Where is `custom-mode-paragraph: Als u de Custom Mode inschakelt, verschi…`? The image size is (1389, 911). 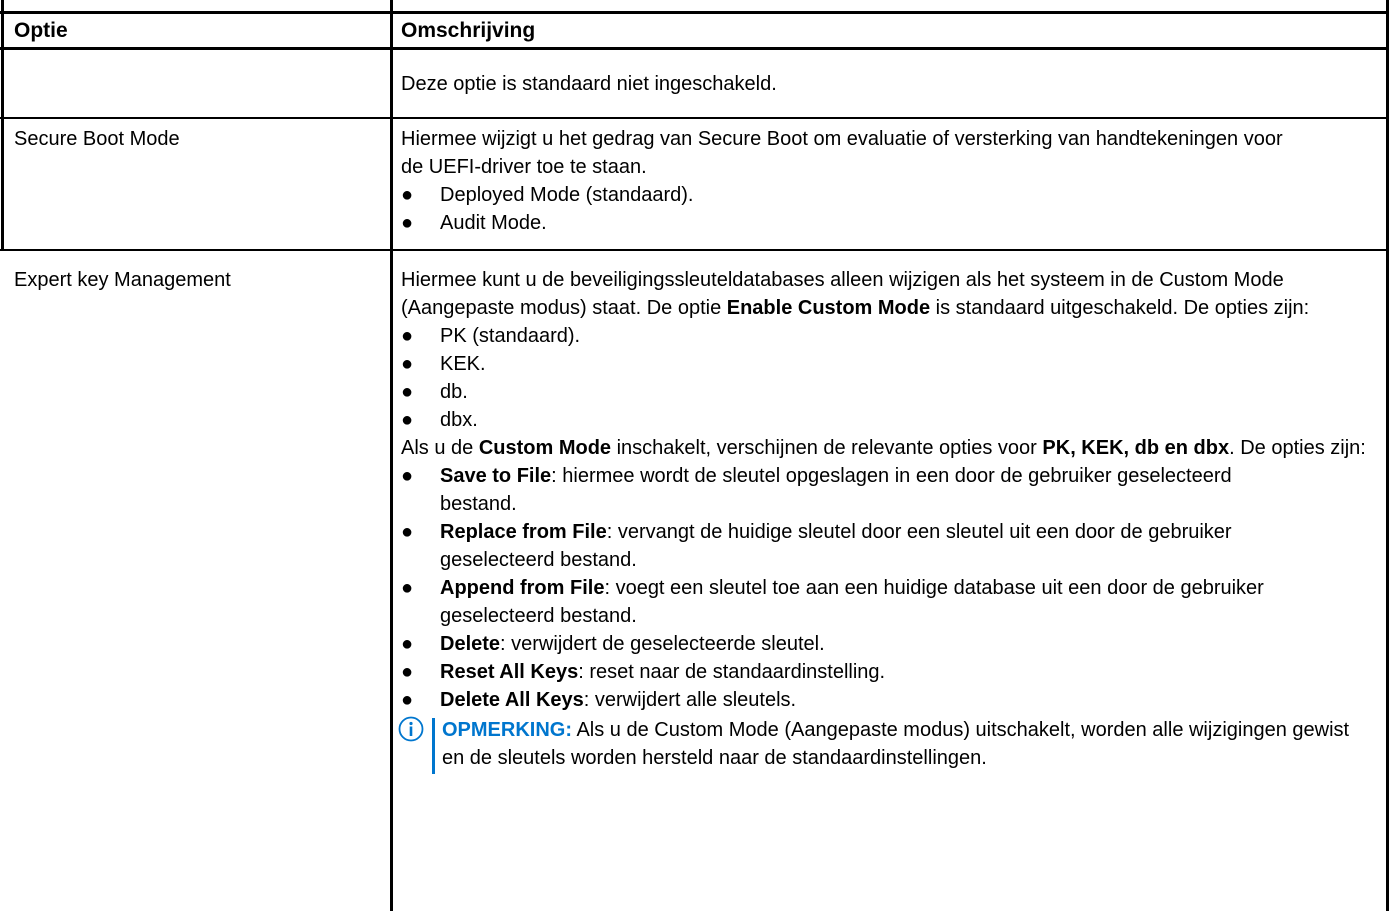 custom-mode-paragraph: Als u de Custom Mode inschakelt, verschi… is located at coordinates (883, 448).